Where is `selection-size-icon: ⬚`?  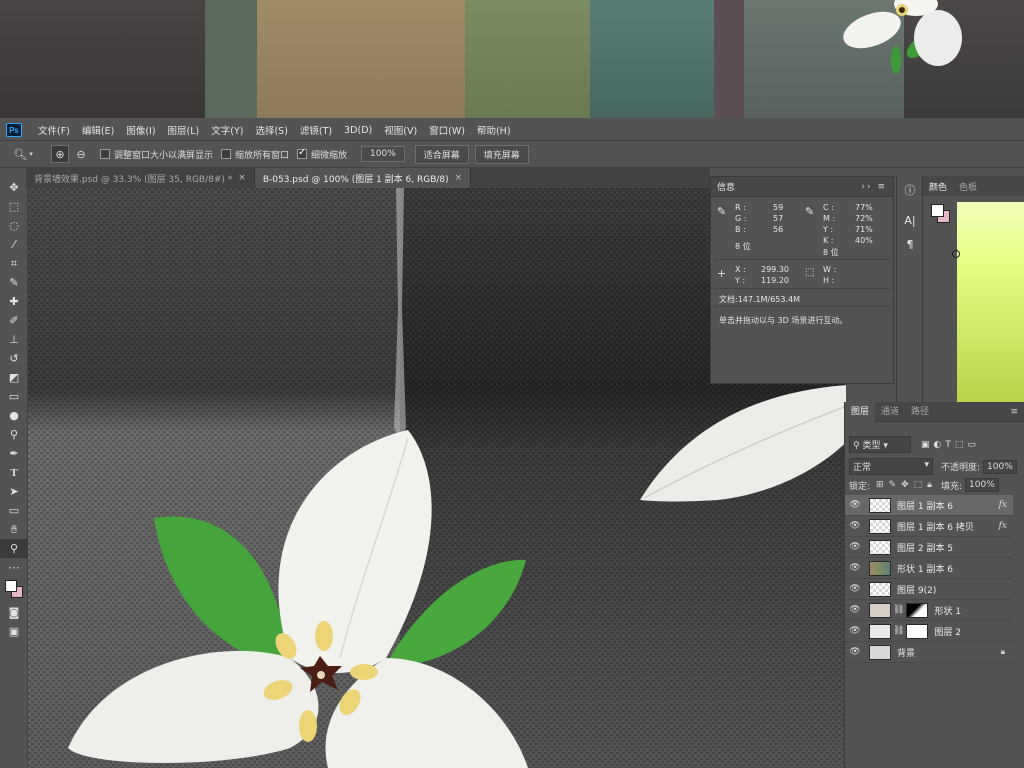 selection-size-icon: ⬚ is located at coordinates (810, 272).